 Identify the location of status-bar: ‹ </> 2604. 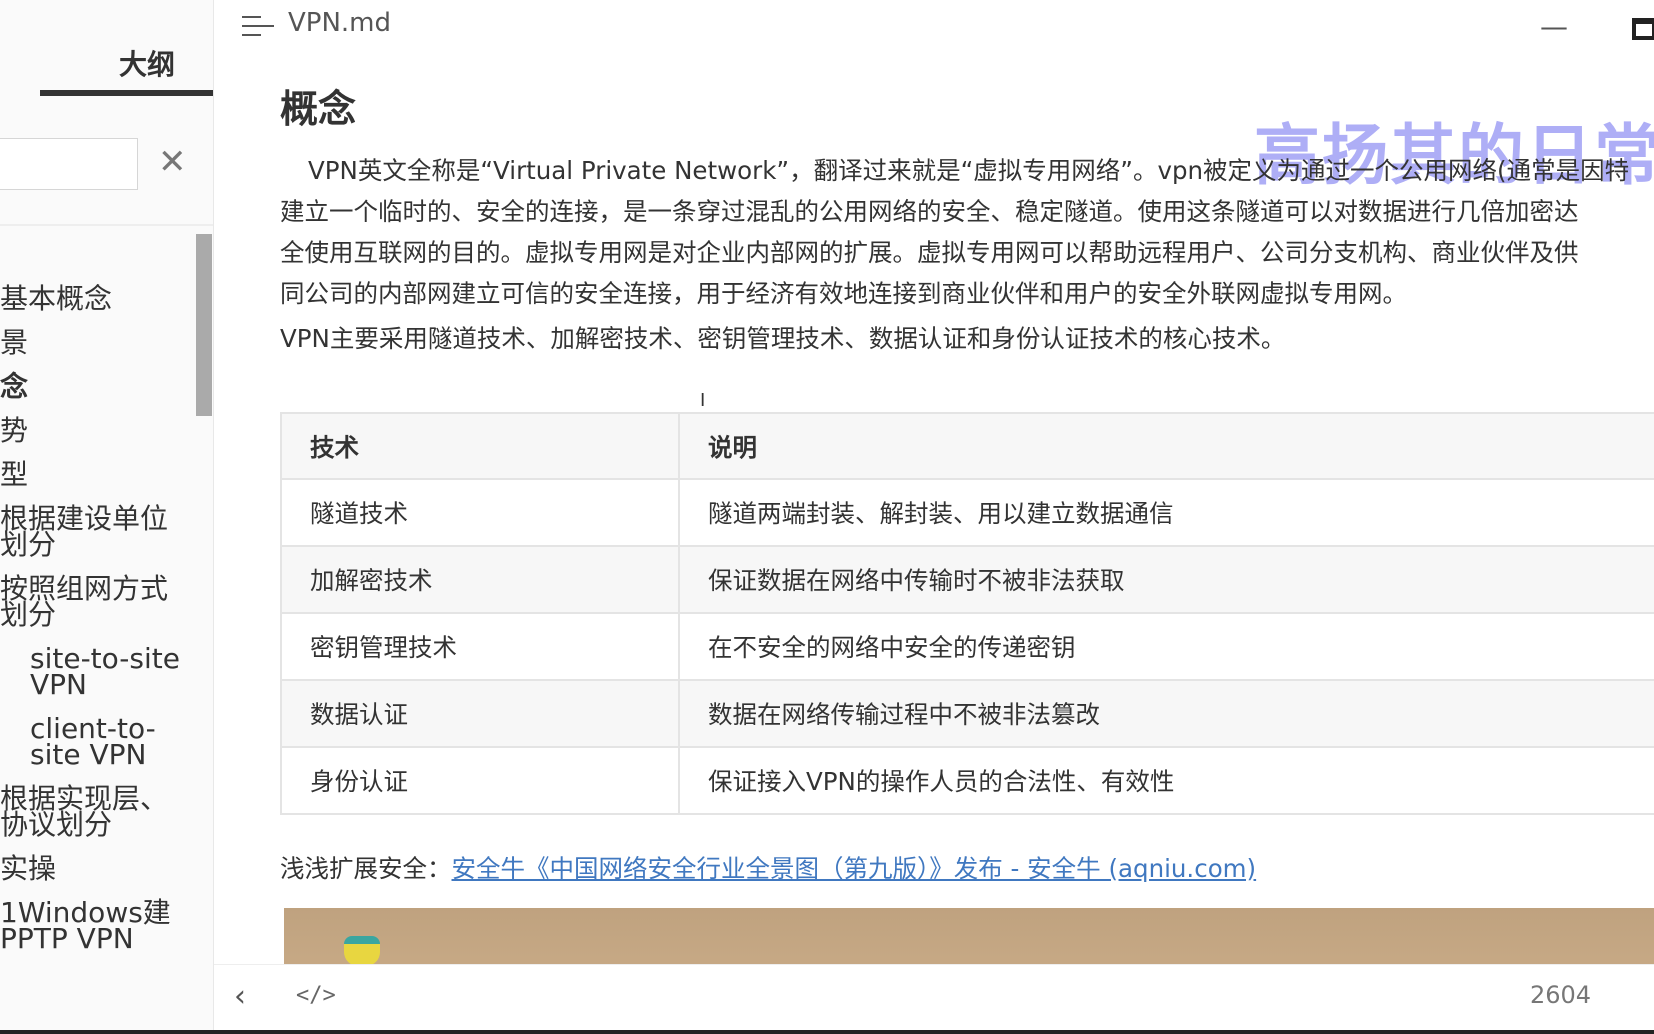
(934, 997).